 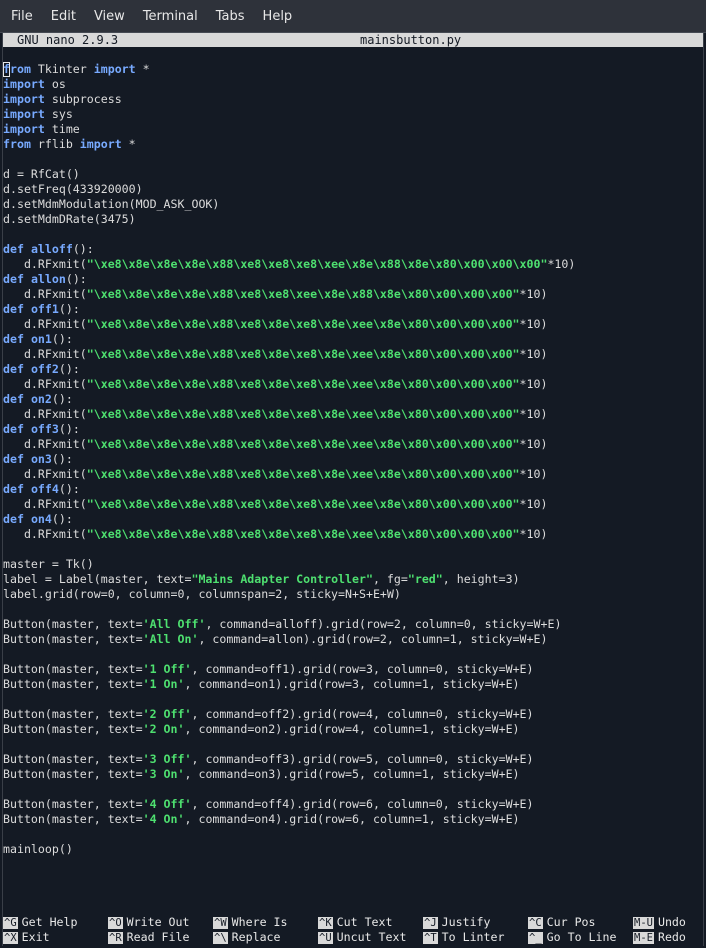 I want to click on code-token: master = Tk(), so click(x=48, y=564).